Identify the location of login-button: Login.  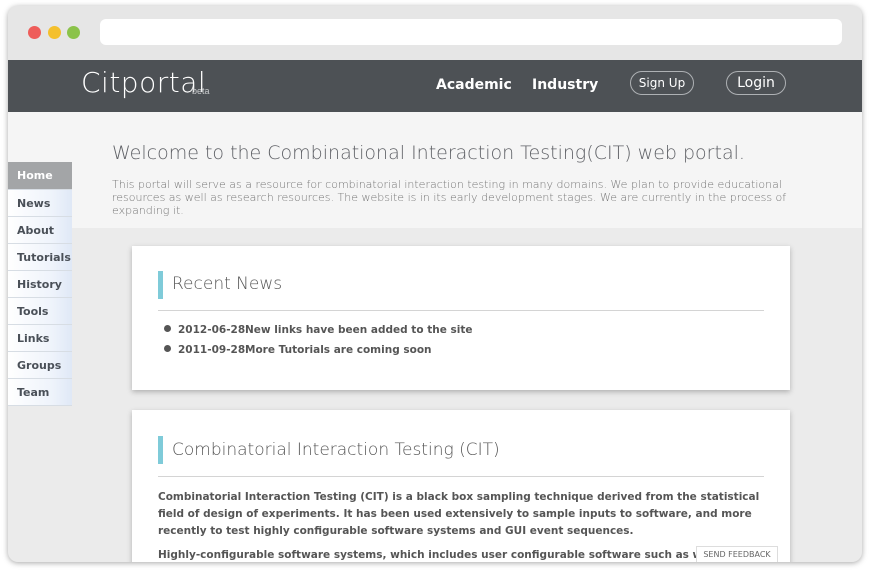
(756, 83).